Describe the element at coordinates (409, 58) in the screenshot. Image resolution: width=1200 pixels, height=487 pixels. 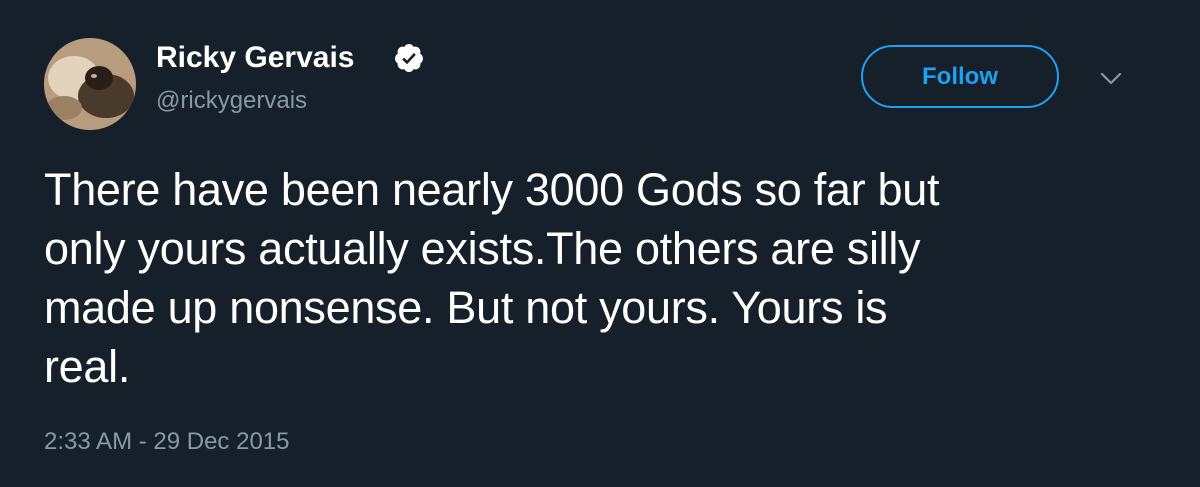
I see `verified-badge-icon` at that location.